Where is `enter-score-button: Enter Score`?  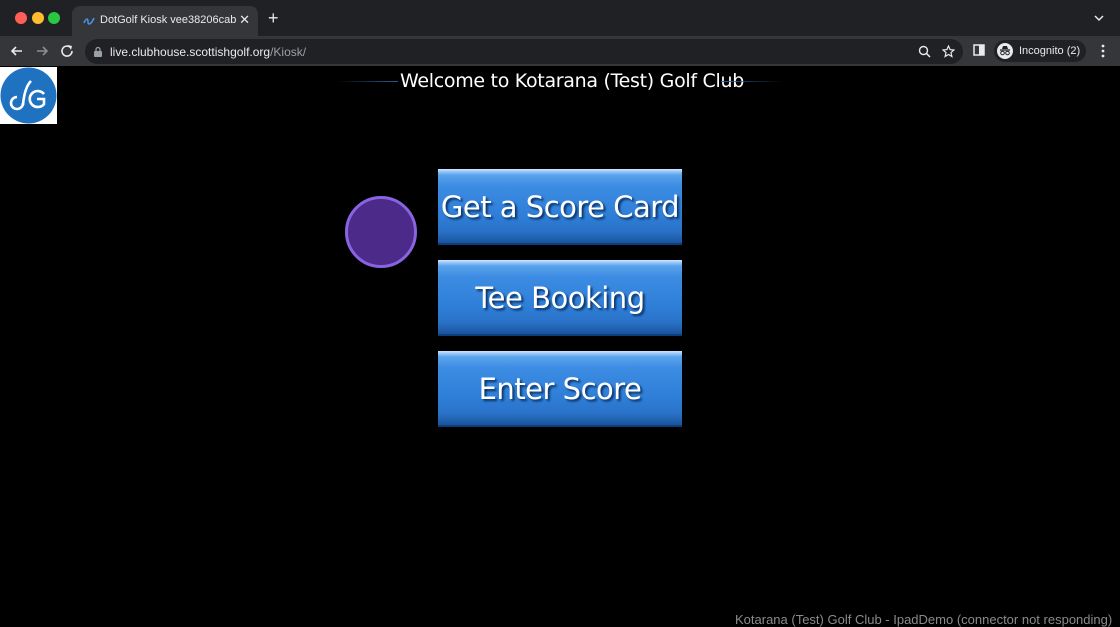 enter-score-button: Enter Score is located at coordinates (560, 389).